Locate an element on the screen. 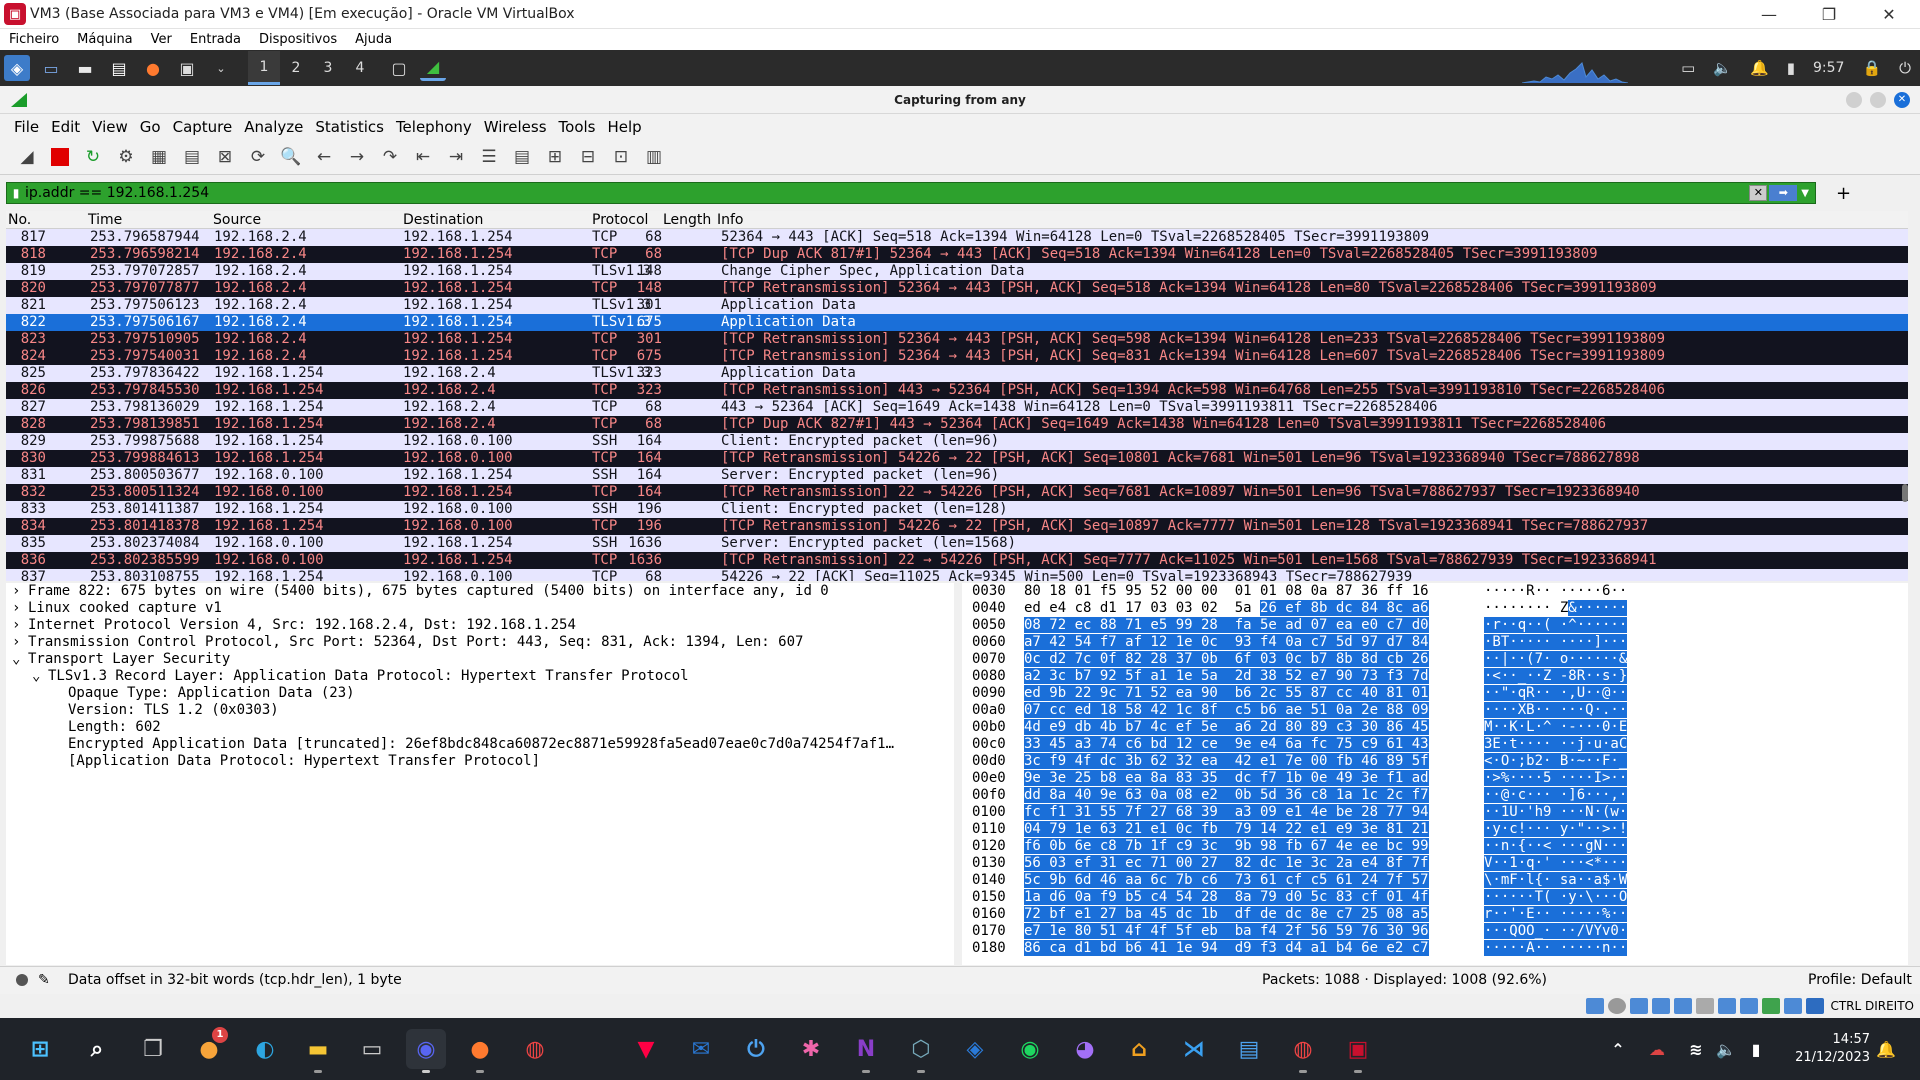  workspace-4: 4 is located at coordinates (360, 68).